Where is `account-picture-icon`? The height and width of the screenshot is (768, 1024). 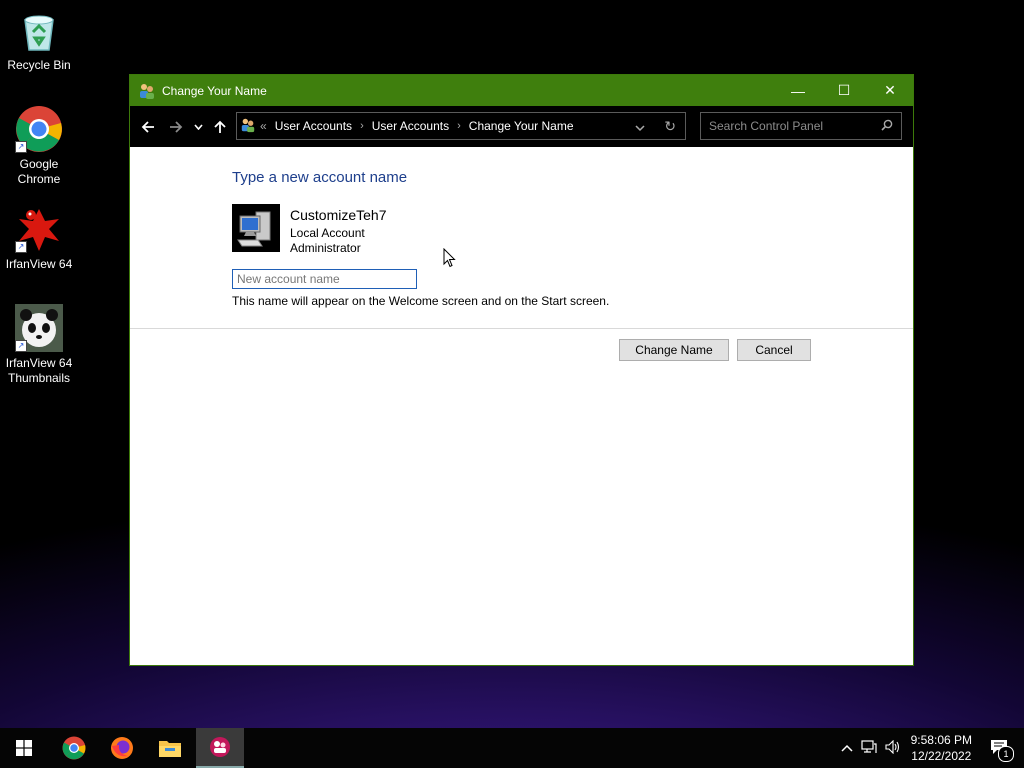
account-picture-icon is located at coordinates (256, 228).